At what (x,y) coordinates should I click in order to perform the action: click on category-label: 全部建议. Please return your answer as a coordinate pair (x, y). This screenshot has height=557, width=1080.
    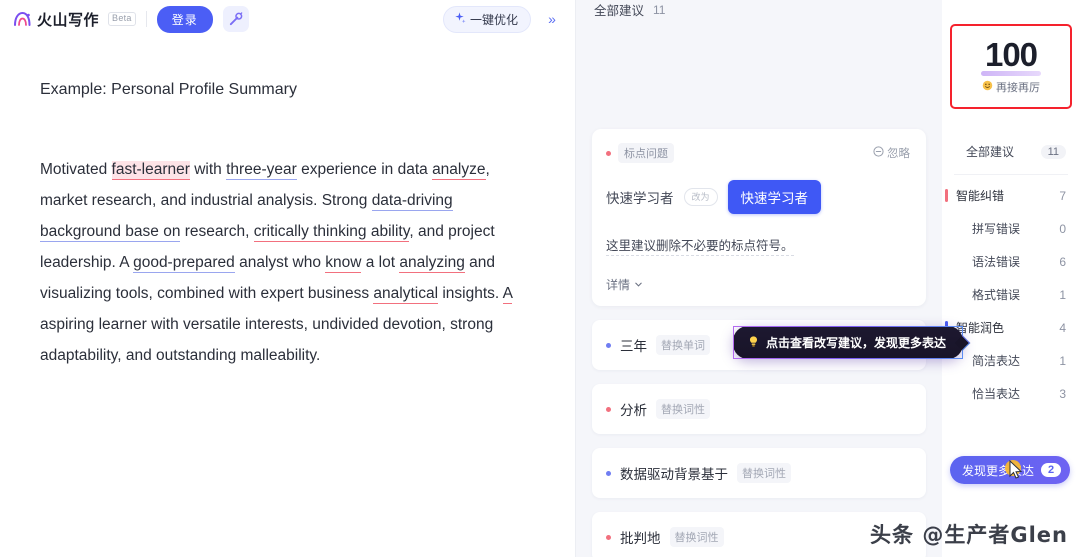
    Looking at the image, I should click on (990, 152).